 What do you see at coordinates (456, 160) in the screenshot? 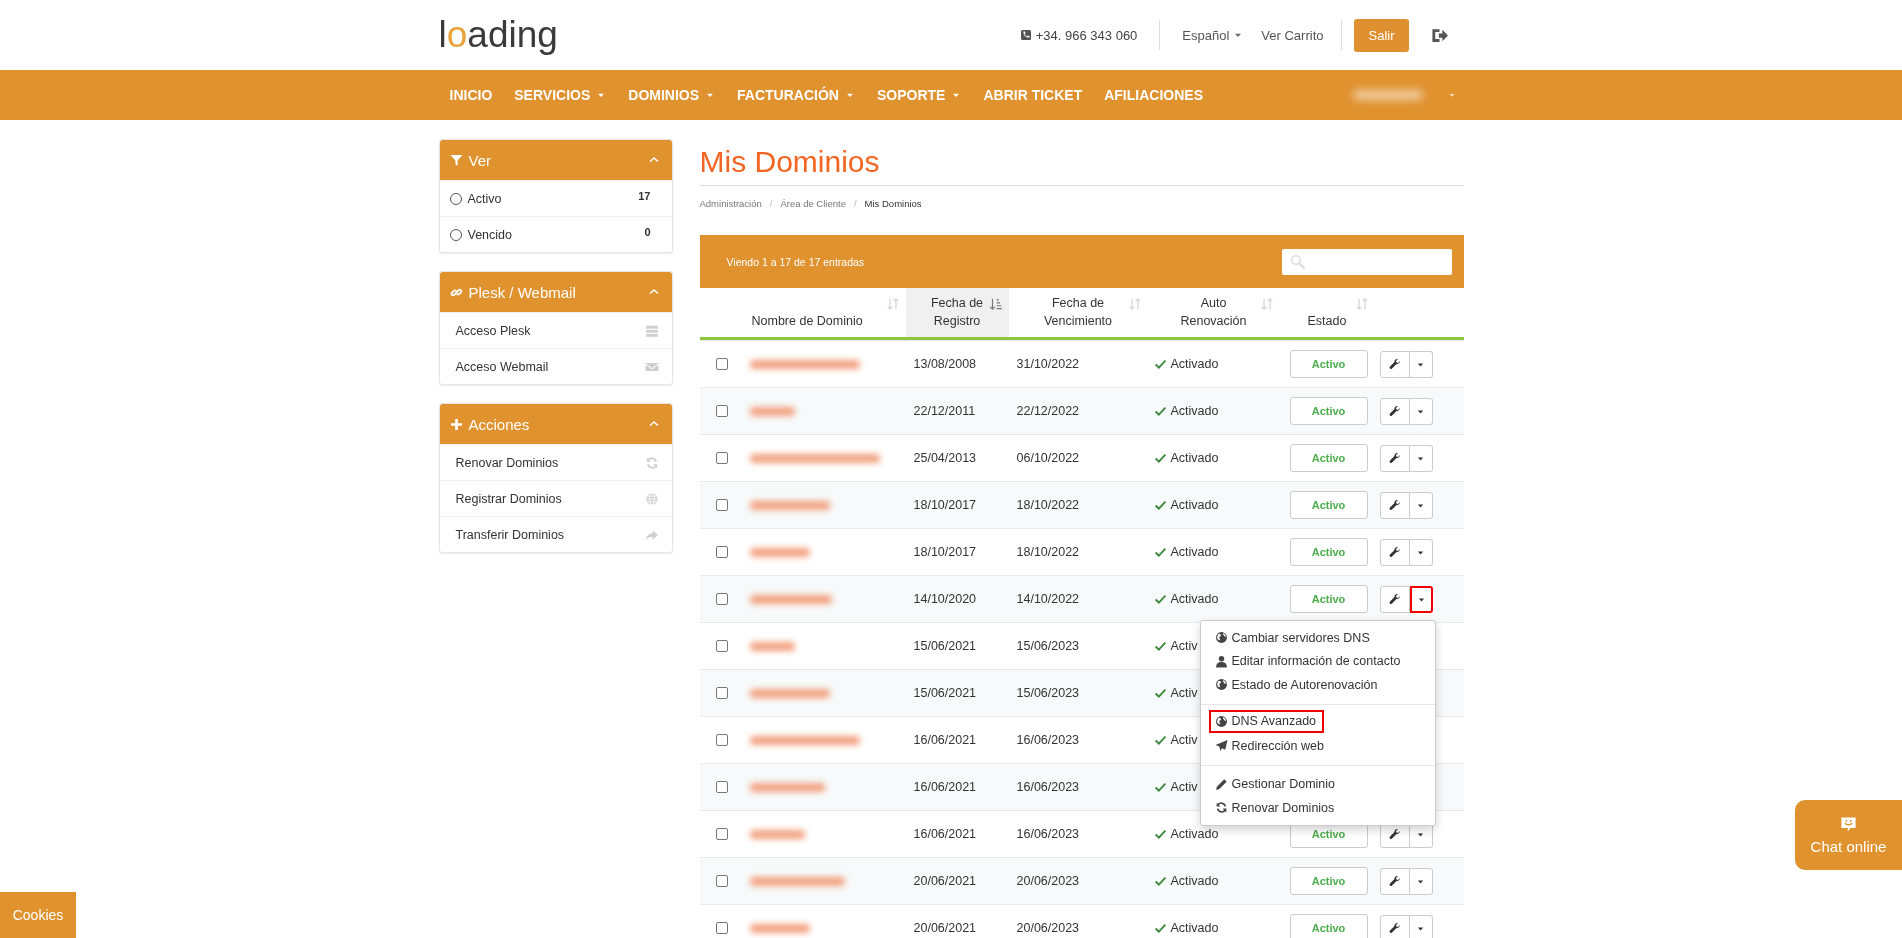
I see `filter-icon` at bounding box center [456, 160].